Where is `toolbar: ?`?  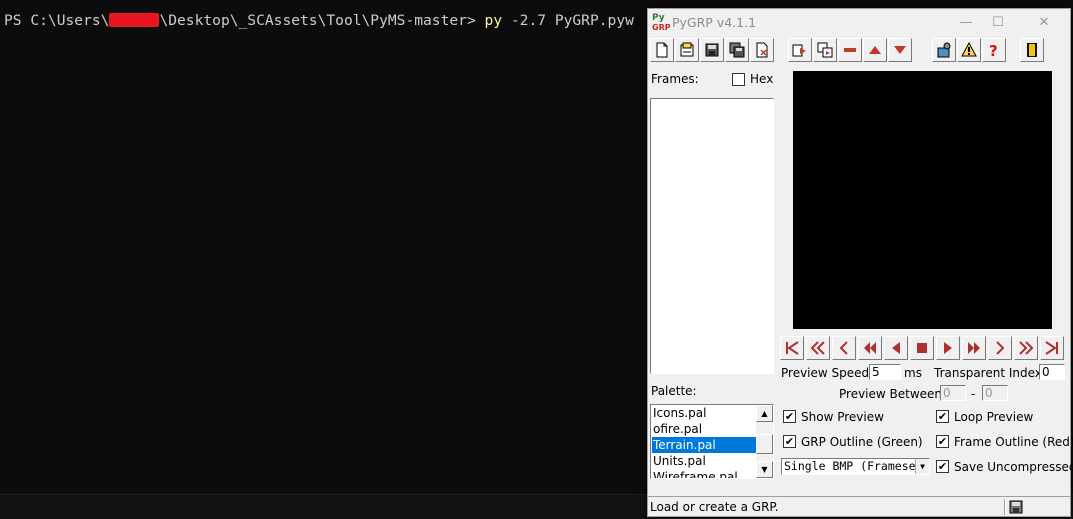
toolbar: ? is located at coordinates (860, 51).